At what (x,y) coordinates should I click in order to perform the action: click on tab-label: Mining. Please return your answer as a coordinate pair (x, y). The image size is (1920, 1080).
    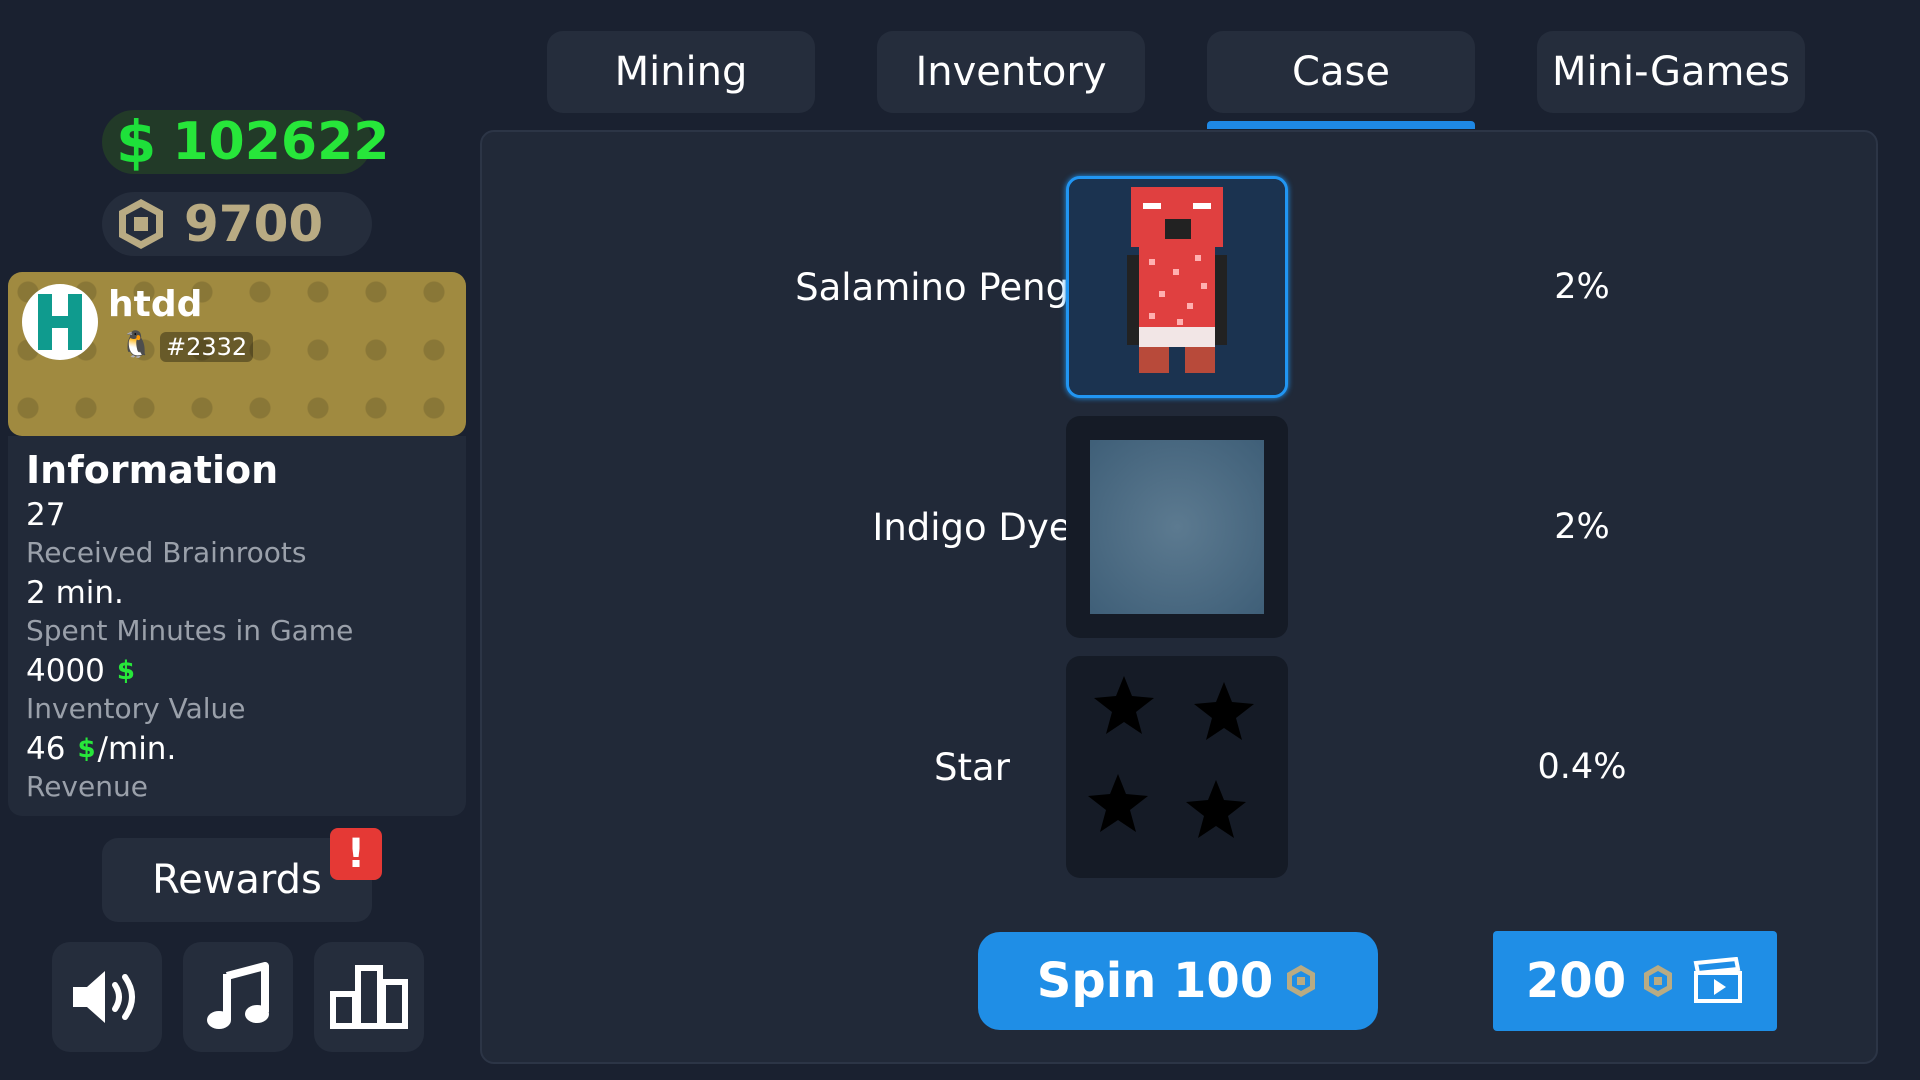
    Looking at the image, I should click on (681, 72).